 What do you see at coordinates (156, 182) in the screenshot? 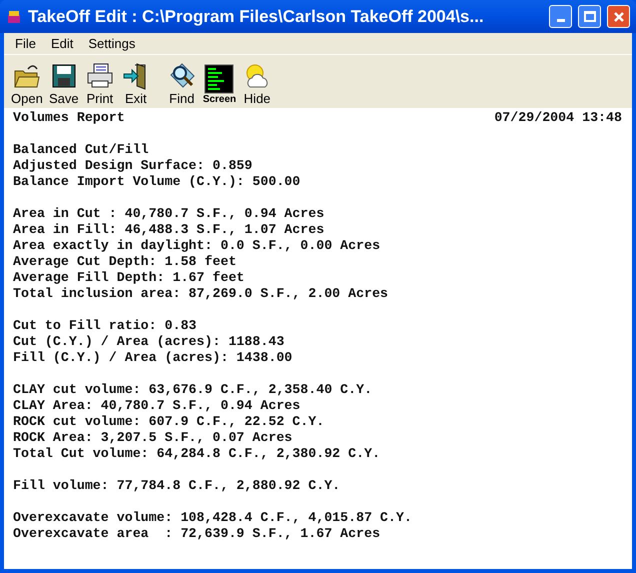
I see `report-line: Balance Import Volume (C.Y.): 500.00` at bounding box center [156, 182].